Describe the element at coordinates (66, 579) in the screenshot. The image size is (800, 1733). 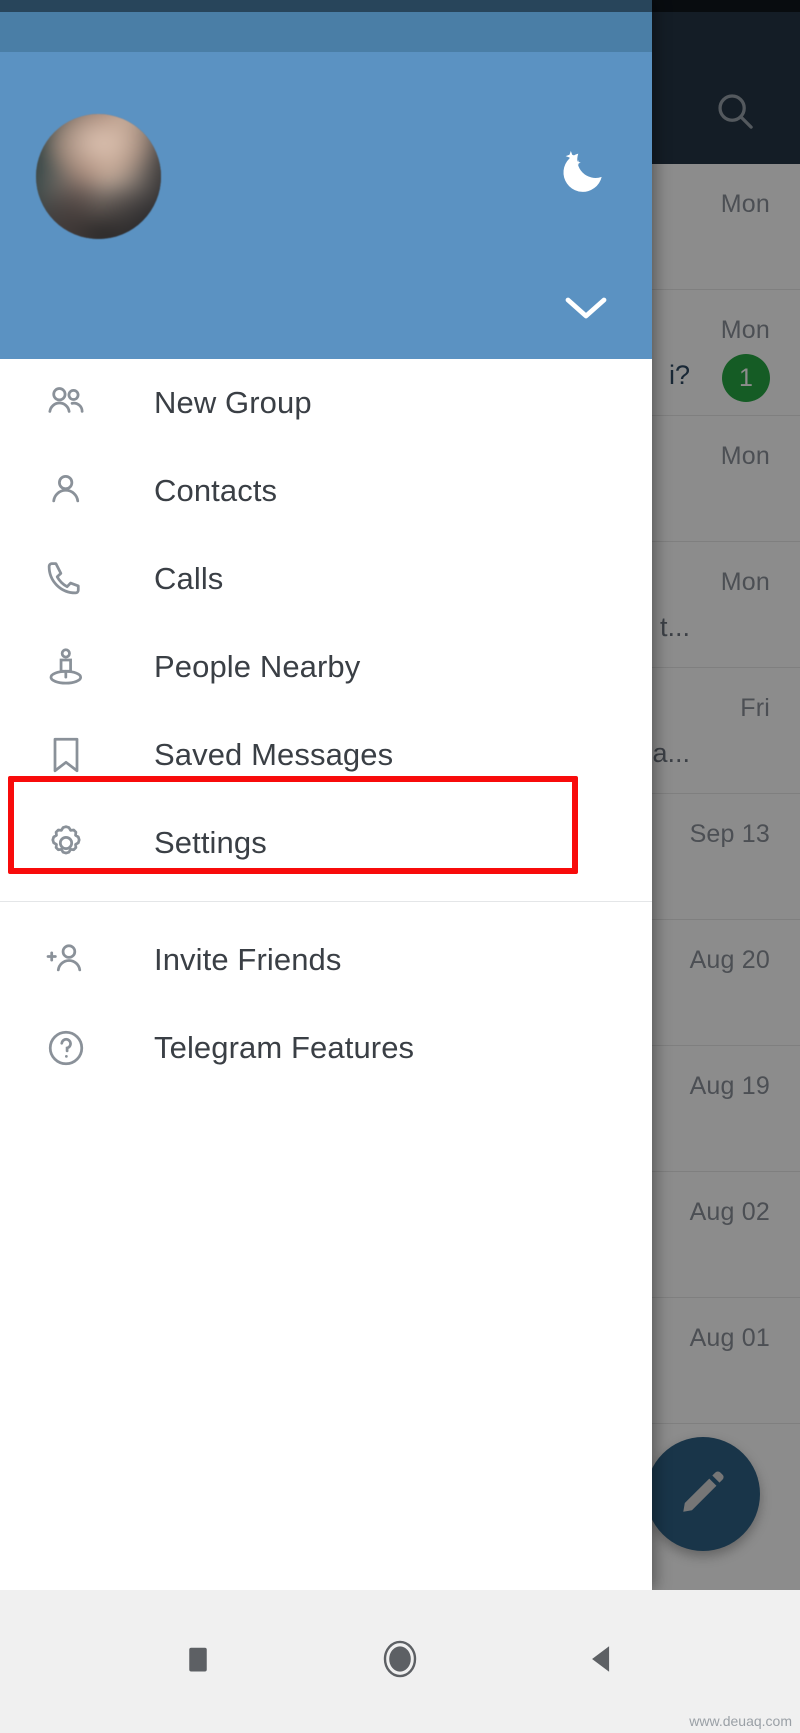
I see `phone-icon` at that location.